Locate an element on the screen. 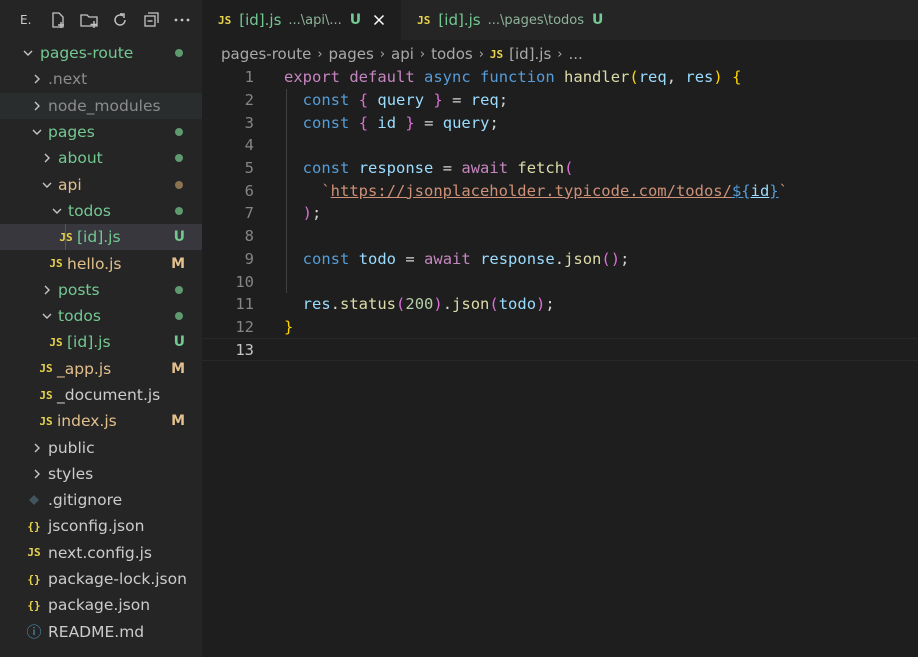 Image resolution: width=918 pixels, height=657 pixels. tree-item-label: about is located at coordinates (80, 158).